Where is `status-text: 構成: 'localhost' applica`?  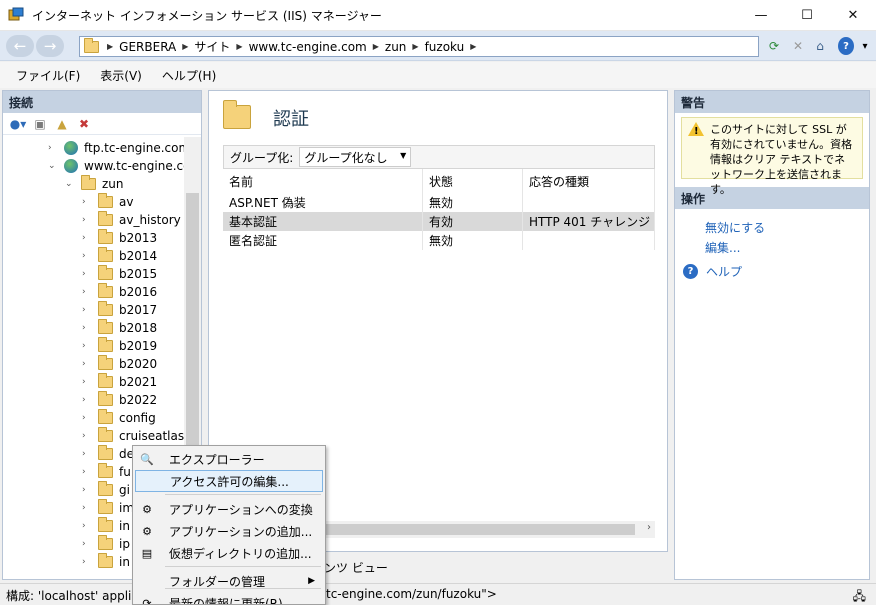
status-text: 構成: 'localhost' applica is located at coordinates (76, 596).